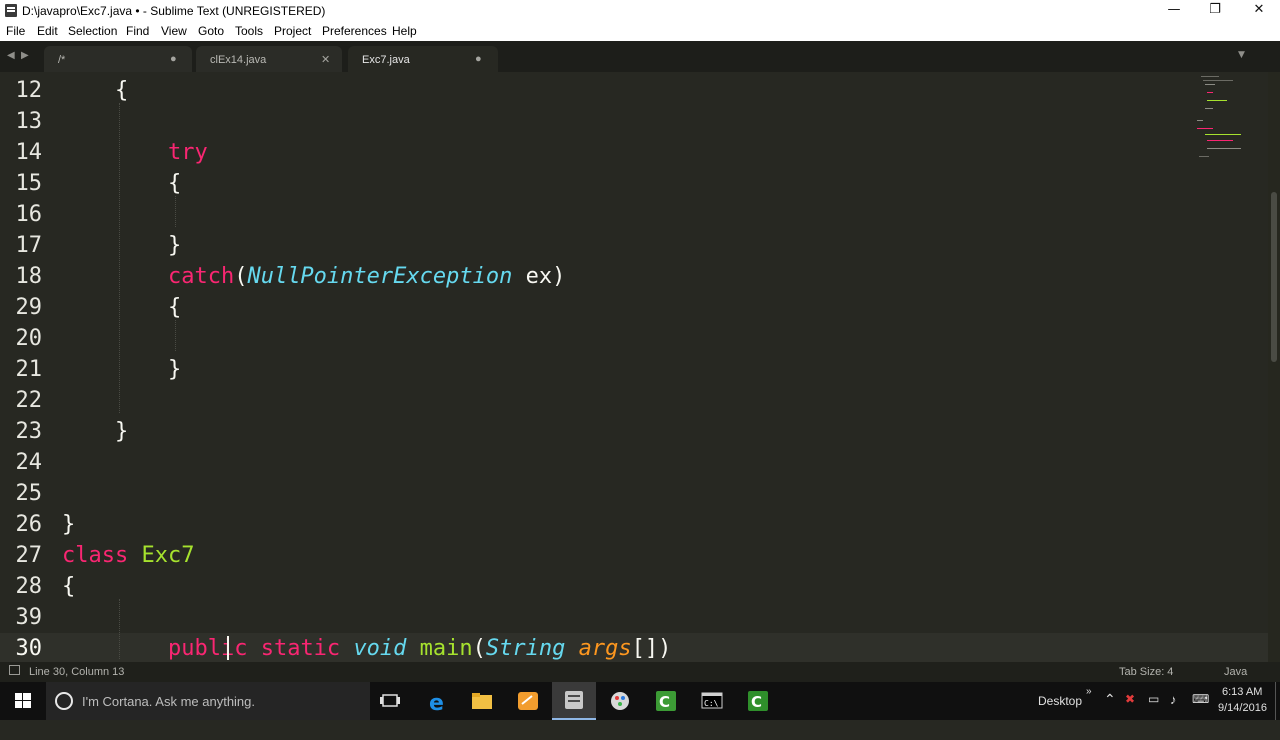 Image resolution: width=1280 pixels, height=740 pixels. I want to click on taskbar-camtasia-2: C, so click(758, 701).